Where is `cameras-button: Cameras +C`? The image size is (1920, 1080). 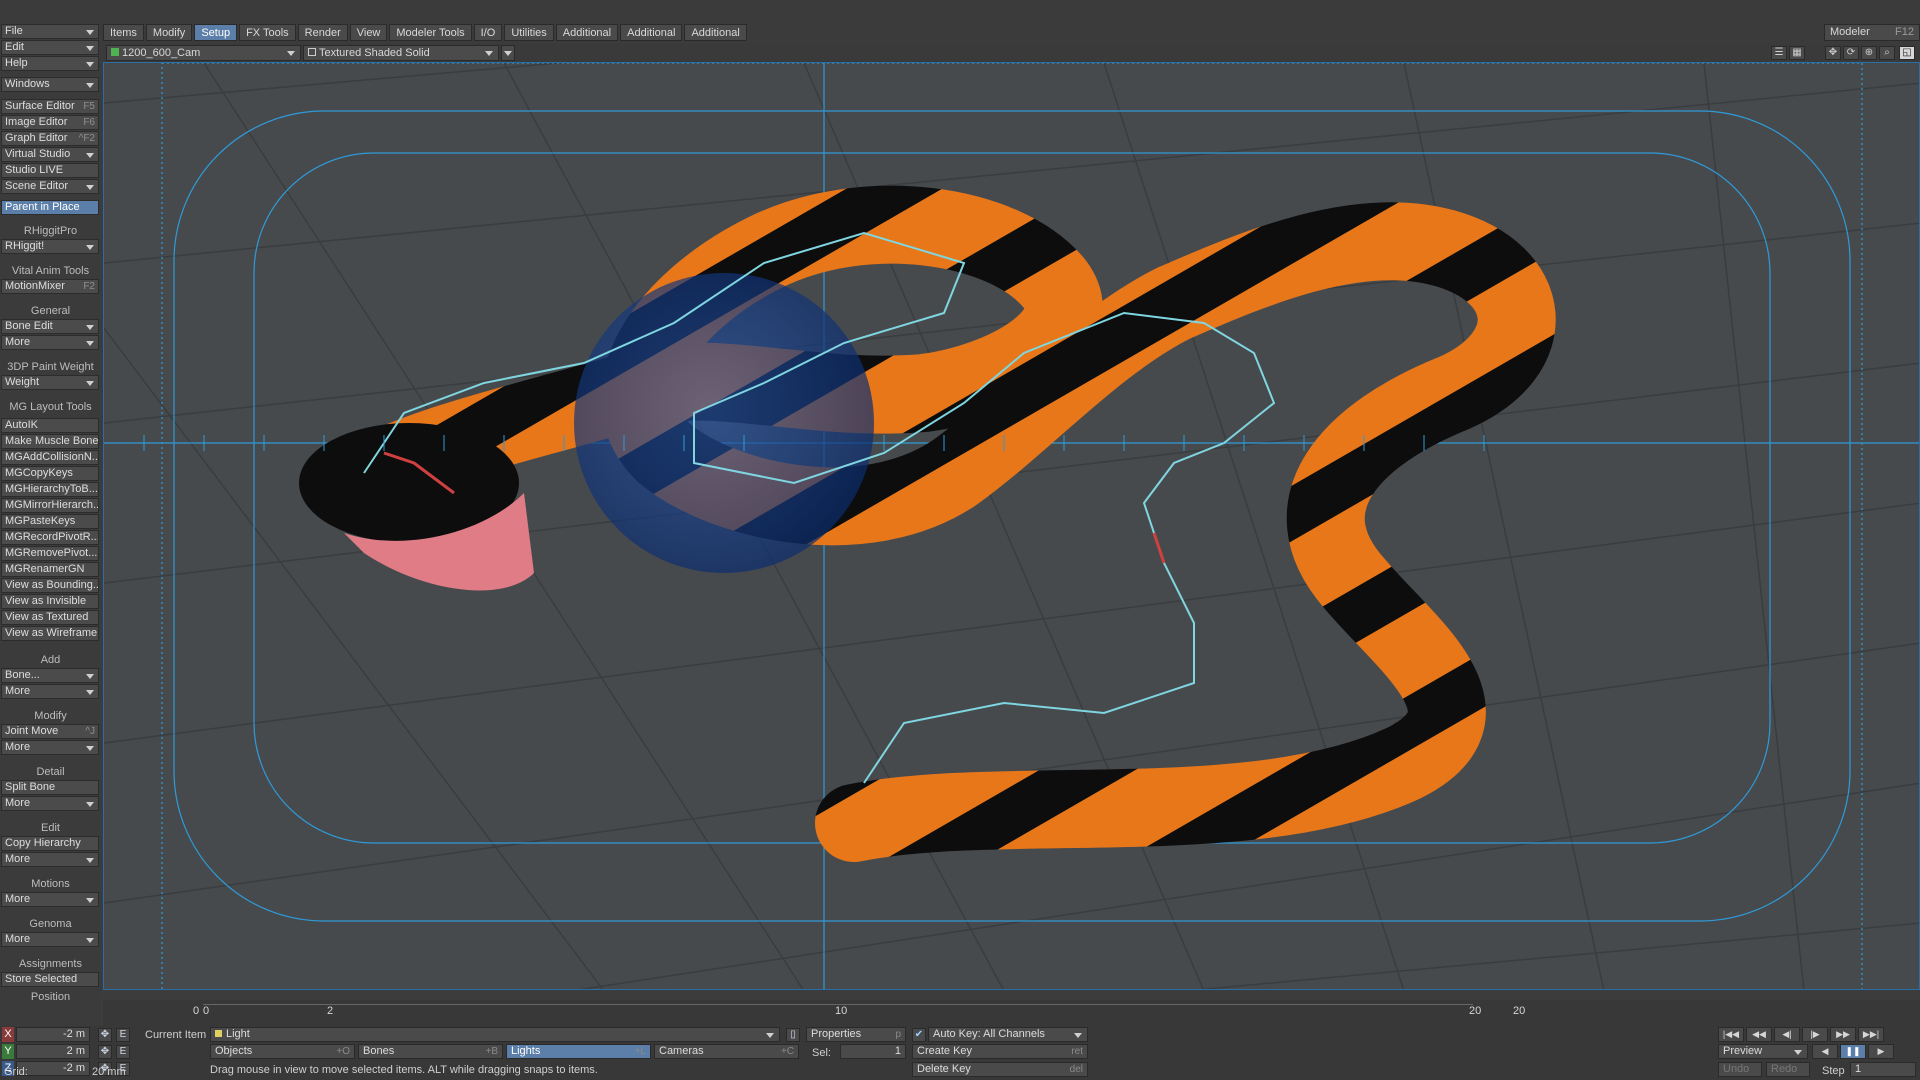
cameras-button: Cameras +C is located at coordinates (726, 1051).